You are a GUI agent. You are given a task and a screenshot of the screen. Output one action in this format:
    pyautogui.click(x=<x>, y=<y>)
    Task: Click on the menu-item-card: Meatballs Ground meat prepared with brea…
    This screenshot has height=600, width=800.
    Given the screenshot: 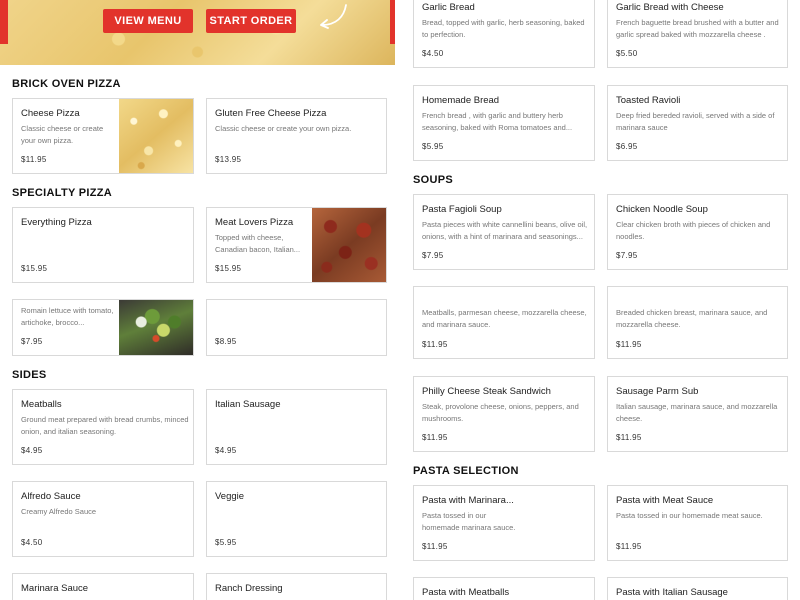 What is the action you would take?
    pyautogui.click(x=103, y=427)
    